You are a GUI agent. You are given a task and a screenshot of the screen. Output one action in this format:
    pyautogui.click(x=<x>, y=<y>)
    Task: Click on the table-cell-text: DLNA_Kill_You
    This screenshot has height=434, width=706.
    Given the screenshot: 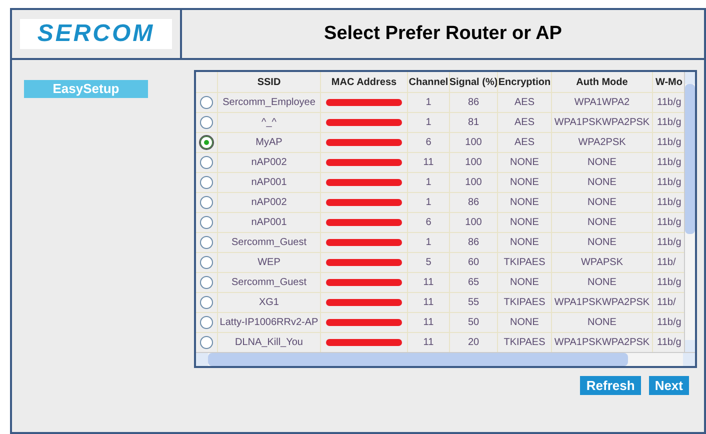 What is the action you would take?
    pyautogui.click(x=268, y=343)
    